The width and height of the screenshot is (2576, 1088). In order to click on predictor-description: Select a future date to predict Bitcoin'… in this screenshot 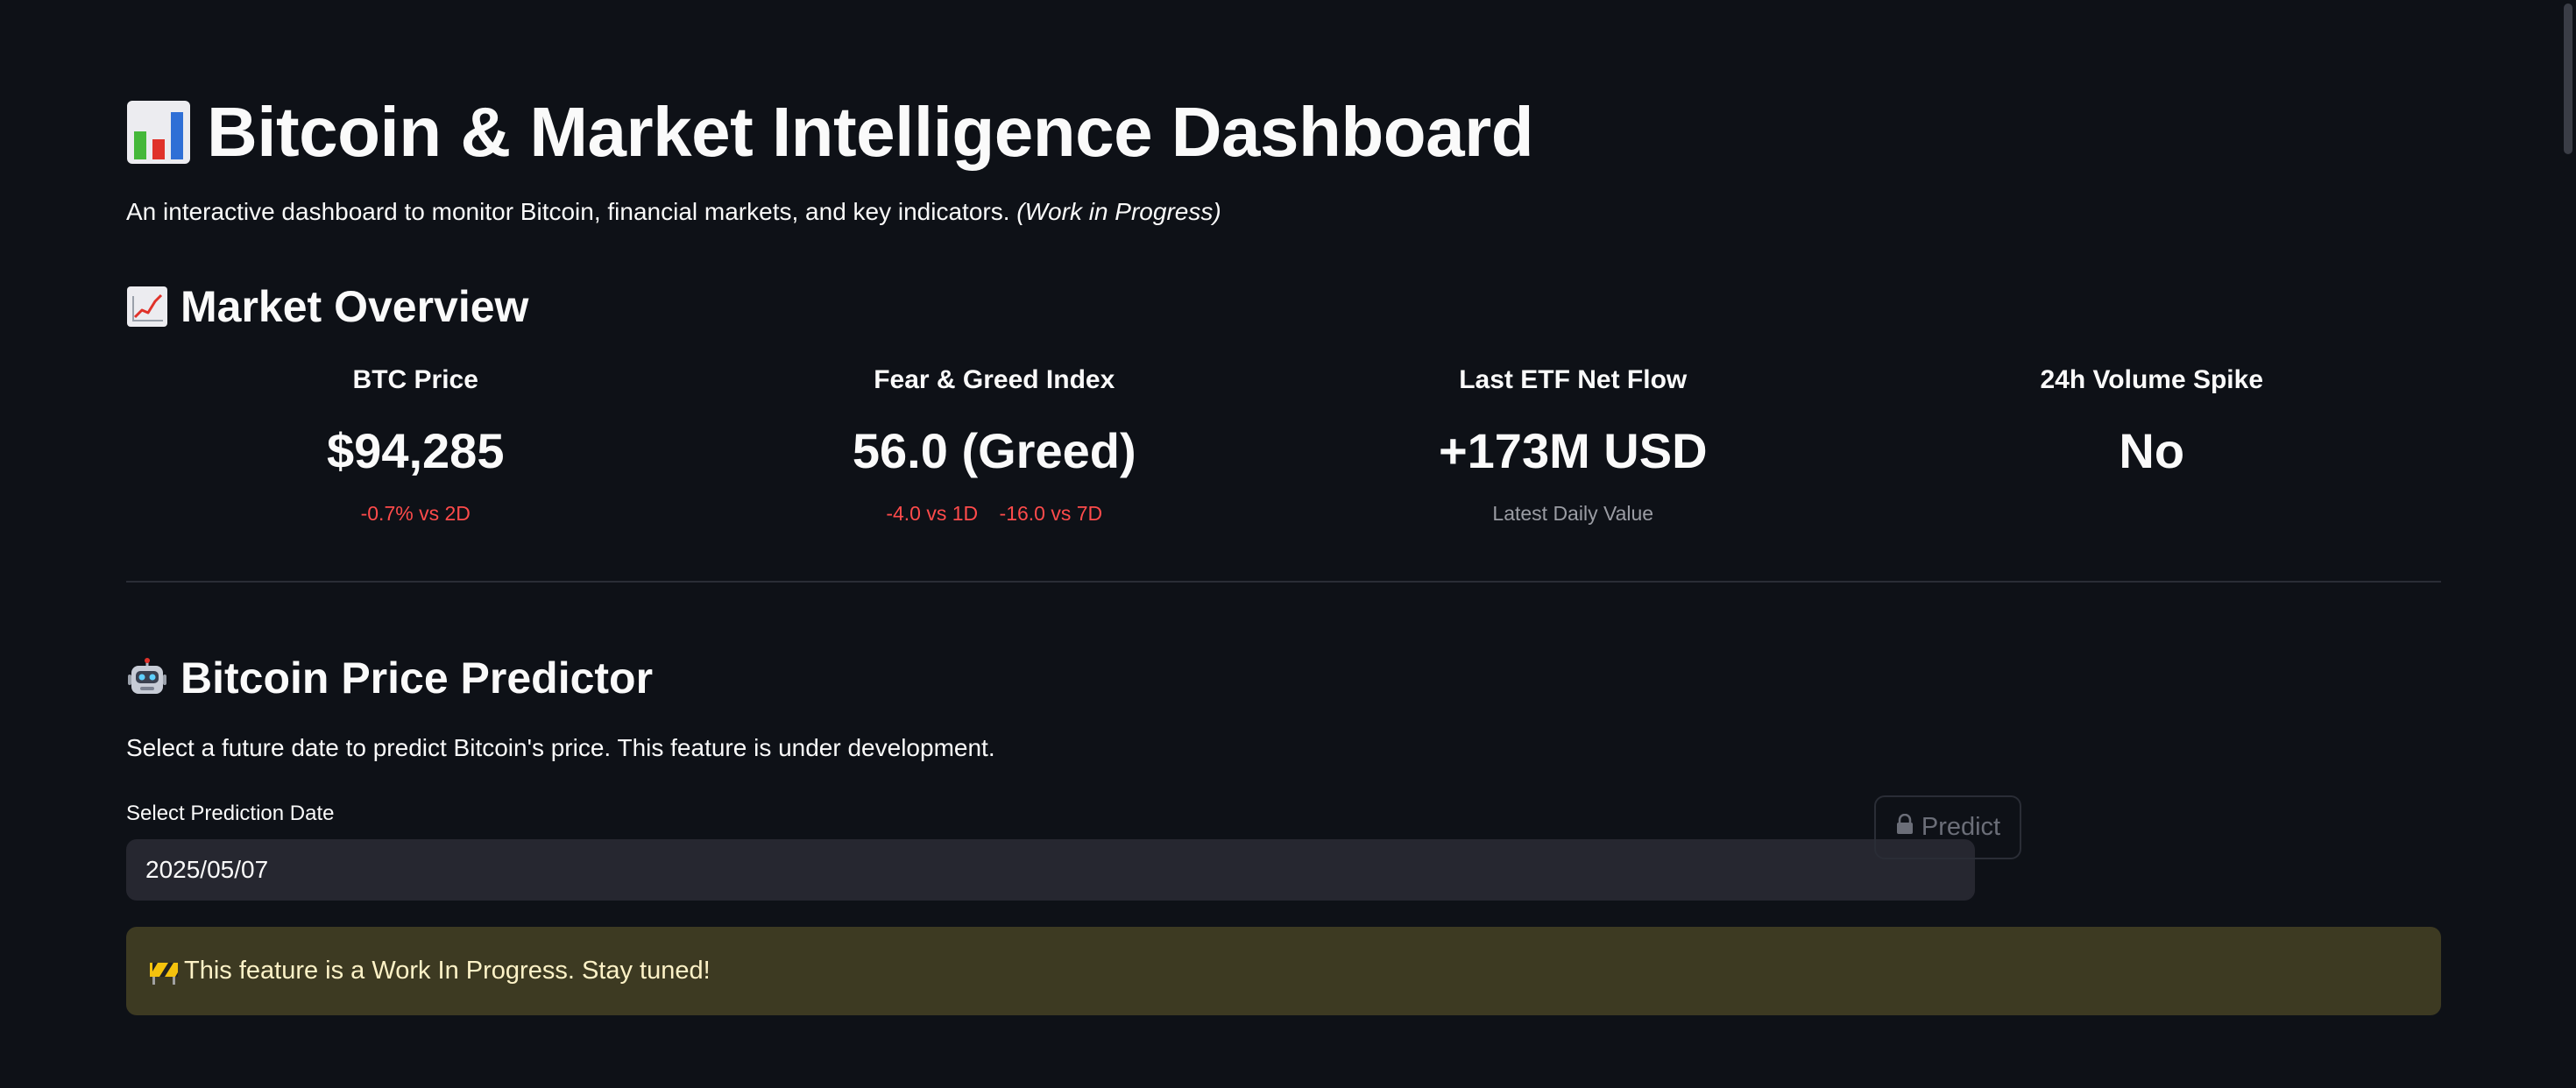, I will do `click(560, 747)`.